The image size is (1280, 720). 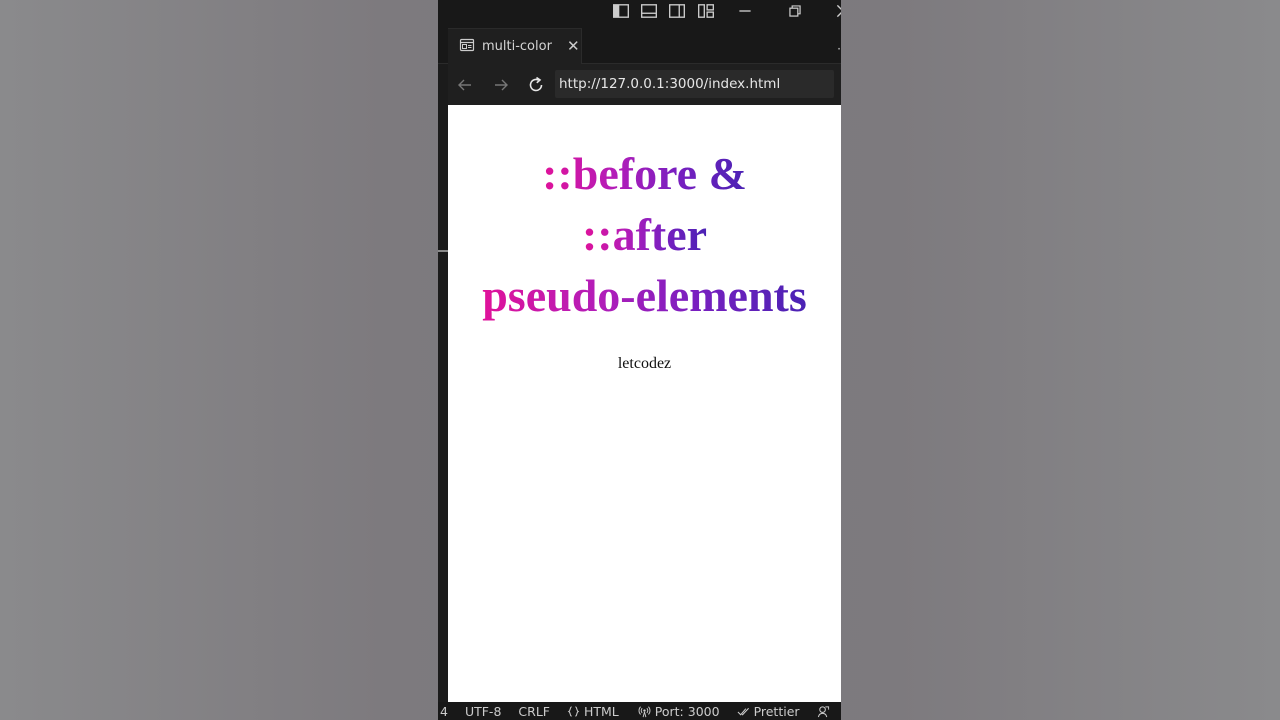 I want to click on reload-icon, so click(x=536, y=85).